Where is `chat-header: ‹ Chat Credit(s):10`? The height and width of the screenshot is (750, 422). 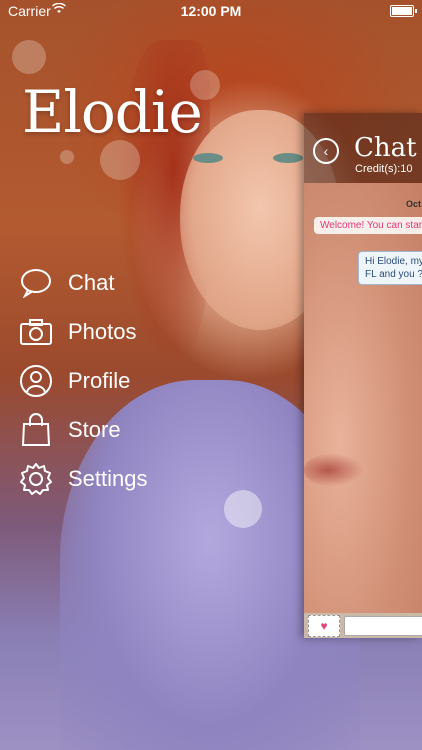
chat-header: ‹ Chat Credit(s):10 is located at coordinates (363, 148).